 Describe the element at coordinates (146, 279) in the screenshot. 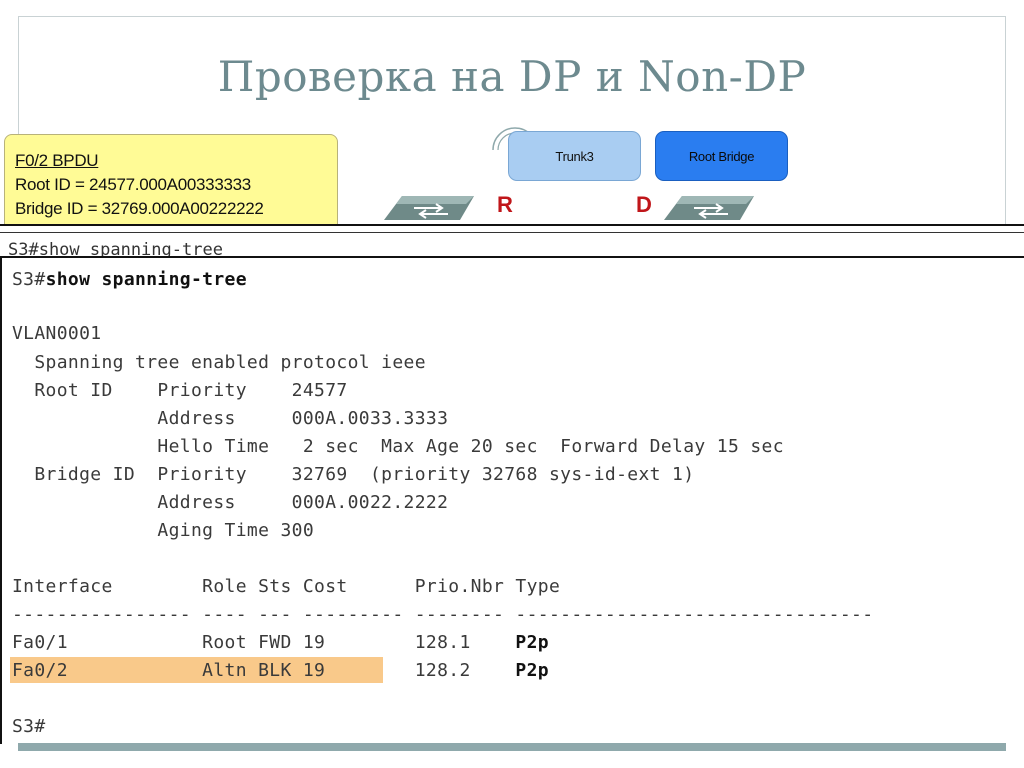

I see `command: show spanning-tree` at that location.